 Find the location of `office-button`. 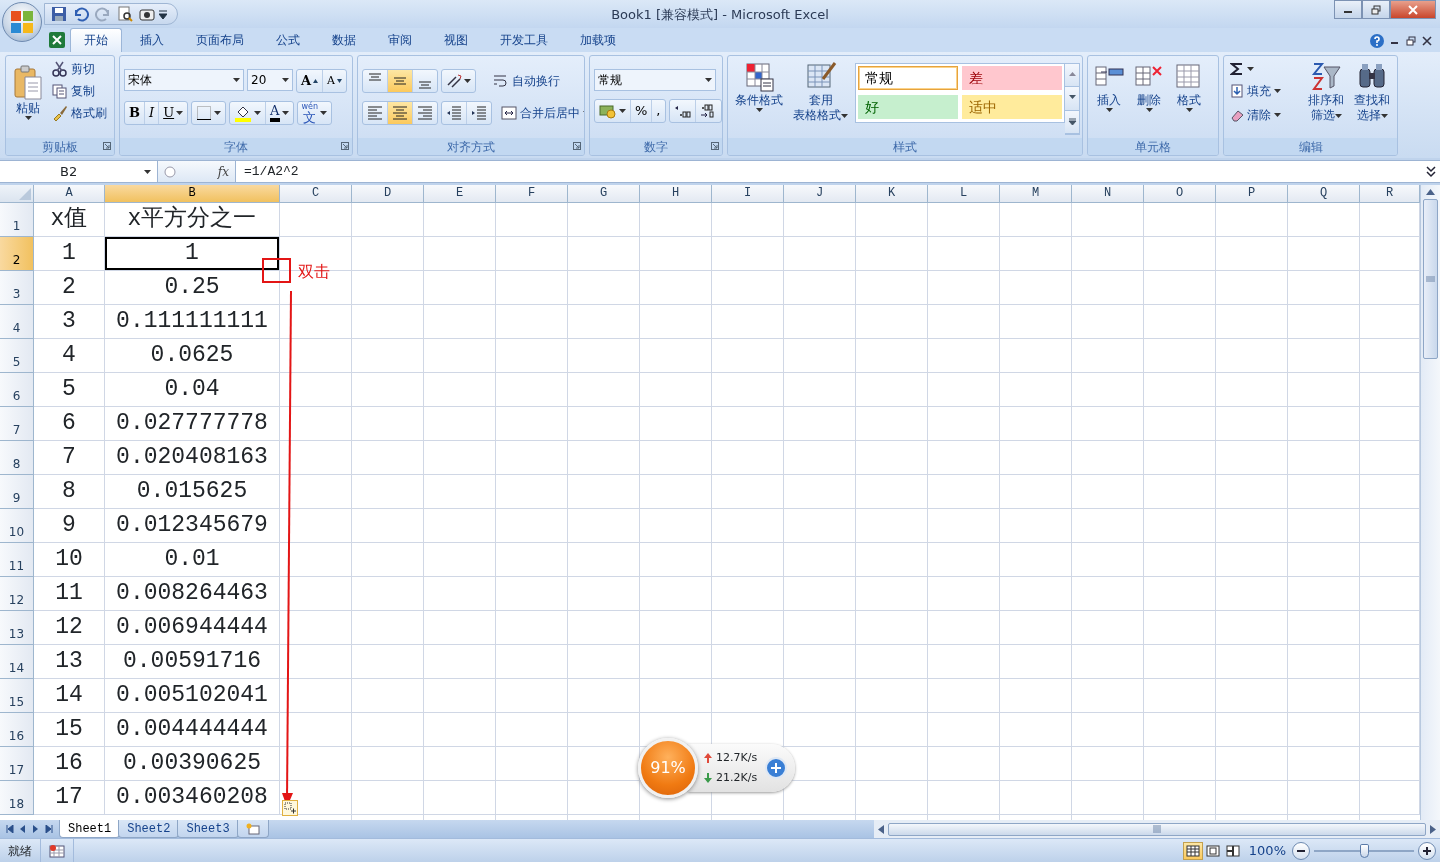

office-button is located at coordinates (22, 22).